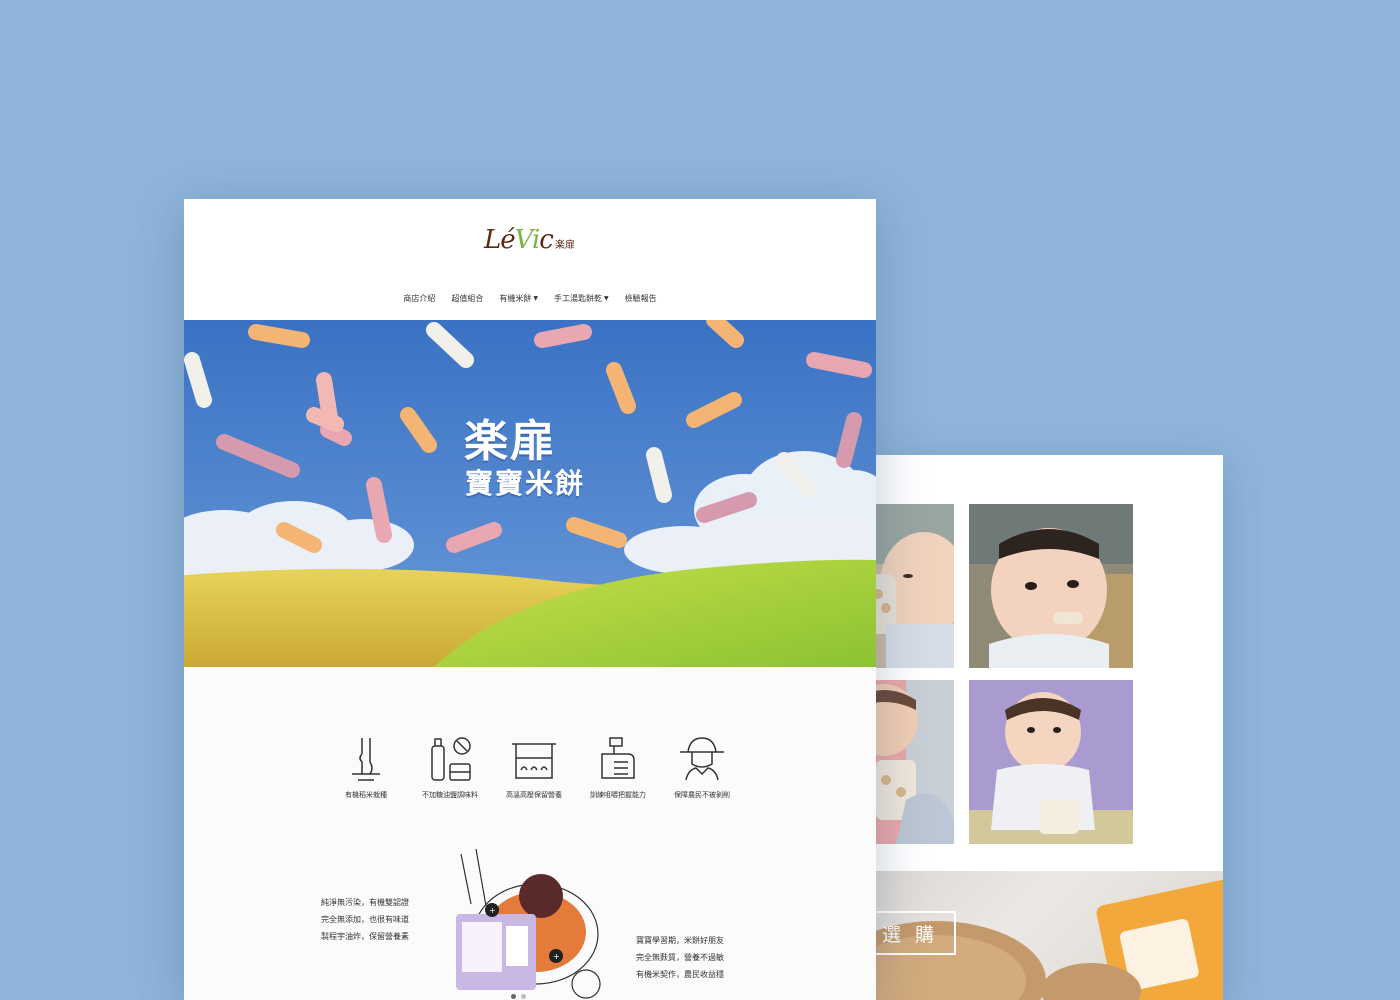 The width and height of the screenshot is (1400, 1000). I want to click on nav-item-bundles: 超值組合, so click(467, 298).